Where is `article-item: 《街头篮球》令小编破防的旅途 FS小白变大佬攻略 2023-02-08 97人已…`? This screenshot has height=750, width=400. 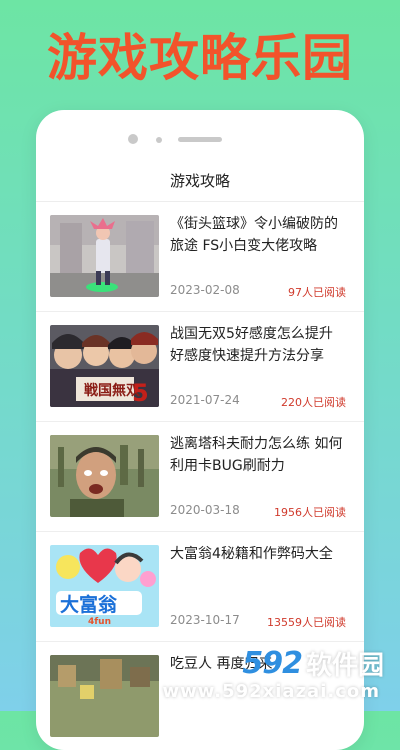
article-item: 《街头篮球》令小编破防的旅途 FS小白变大佬攻略 2023-02-08 97人已… is located at coordinates (200, 257).